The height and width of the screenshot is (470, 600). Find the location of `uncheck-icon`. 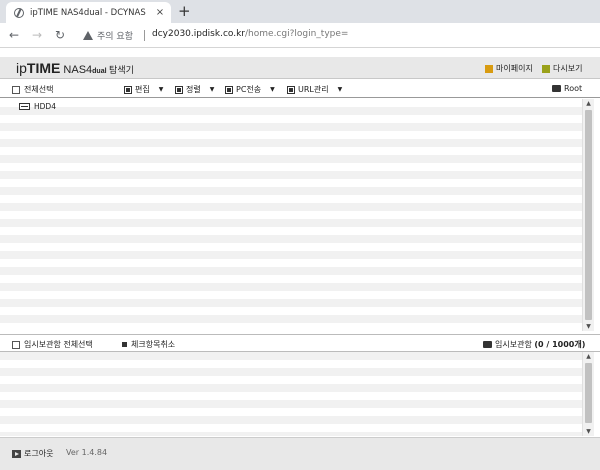

uncheck-icon is located at coordinates (124, 344).